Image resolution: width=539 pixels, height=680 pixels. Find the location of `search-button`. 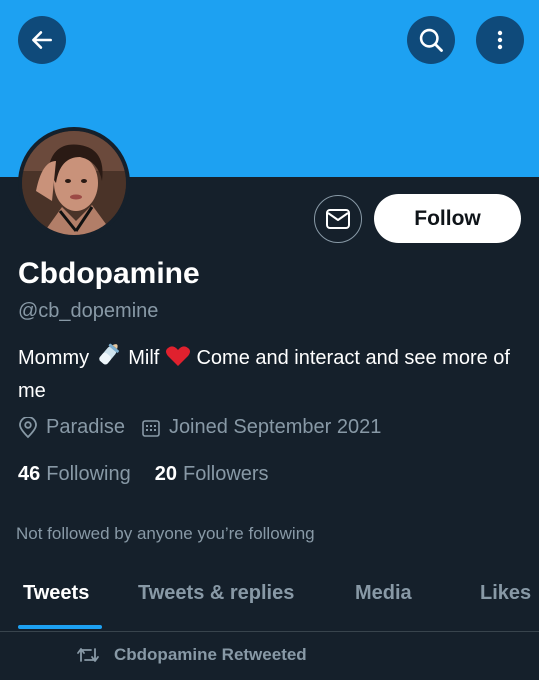

search-button is located at coordinates (431, 40).